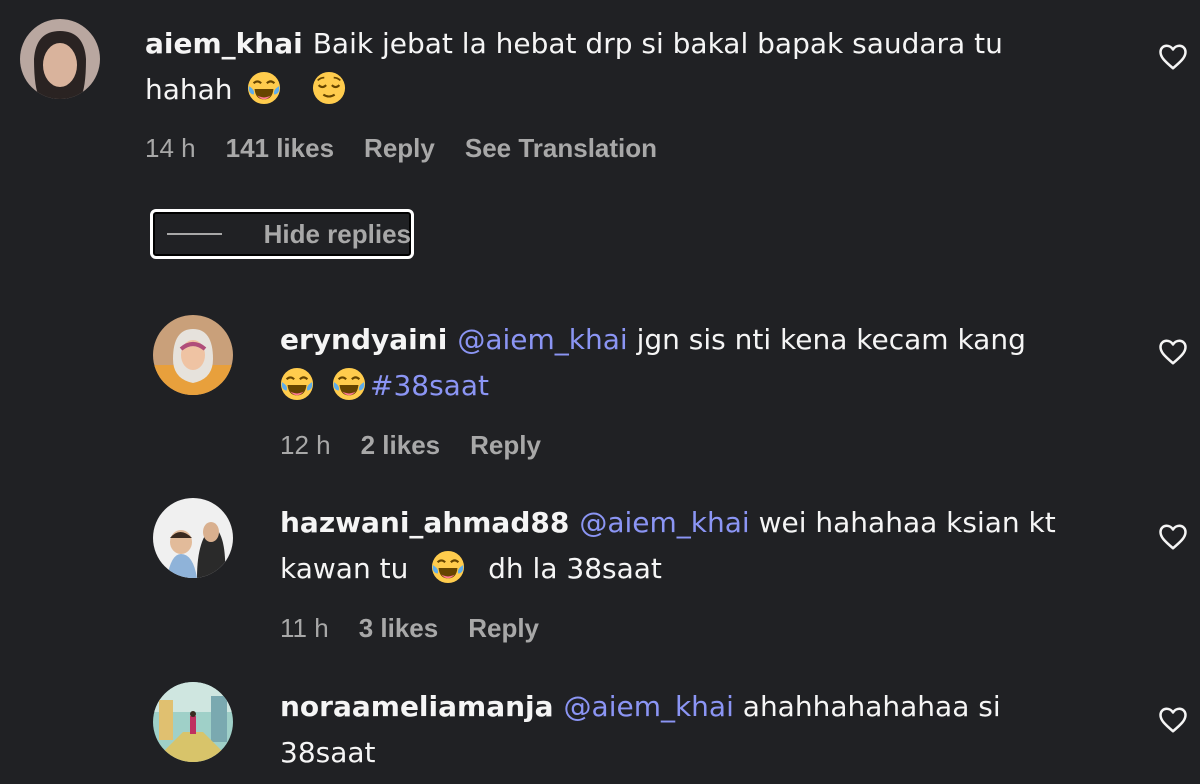  I want to click on comment-meta: 14 h 141 likes Reply See Translation, so click(401, 148).